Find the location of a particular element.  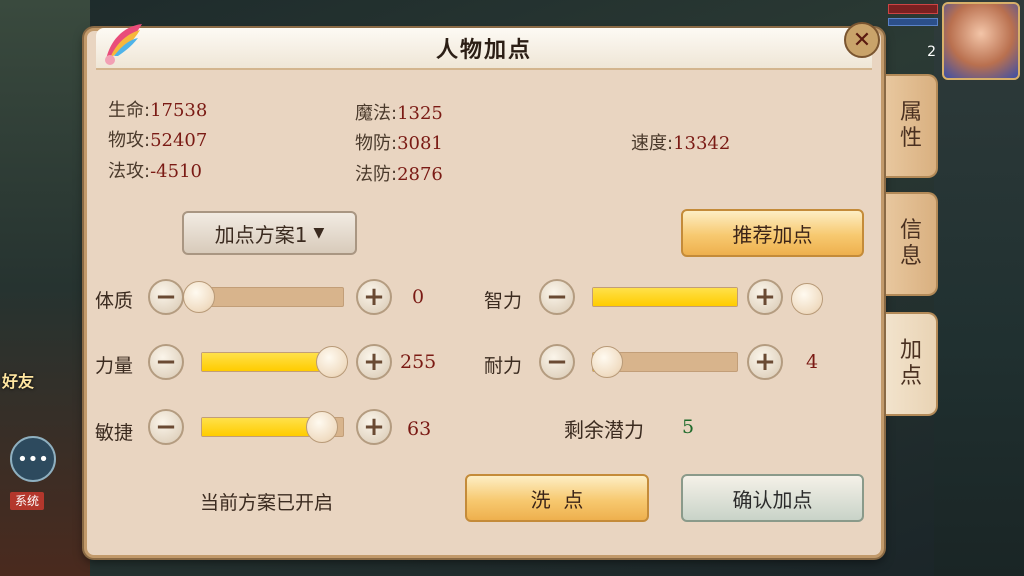

attr-intelligence-slider is located at coordinates (665, 297).